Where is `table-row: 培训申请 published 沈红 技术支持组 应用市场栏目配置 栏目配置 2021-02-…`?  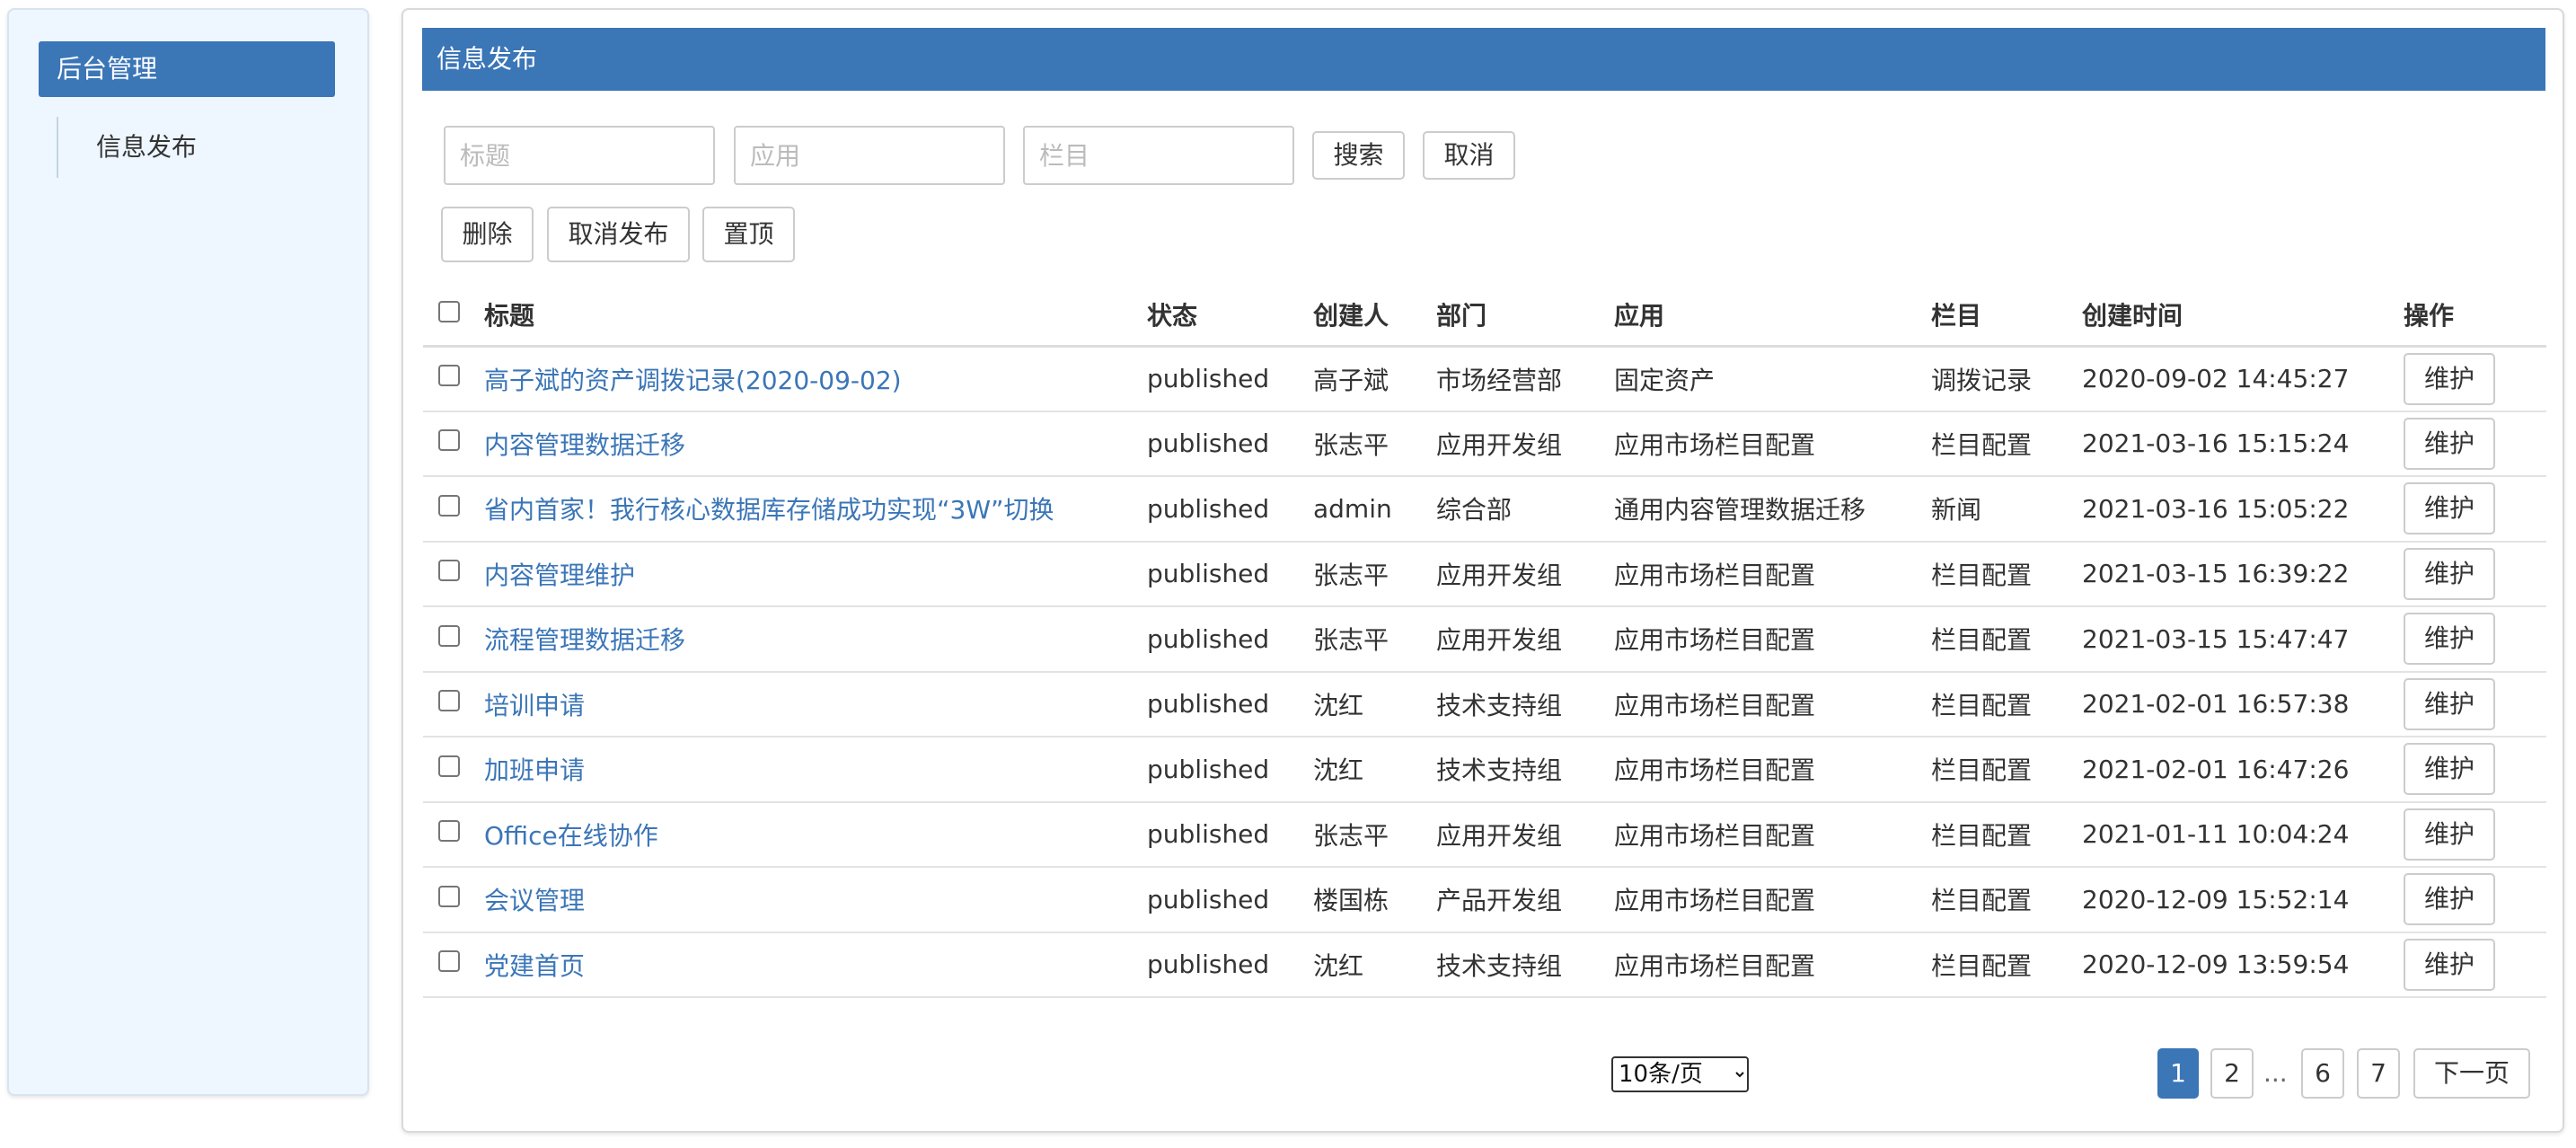 table-row: 培训申请 published 沈红 技术支持组 应用市场栏目配置 栏目配置 2021-02-… is located at coordinates (1484, 704).